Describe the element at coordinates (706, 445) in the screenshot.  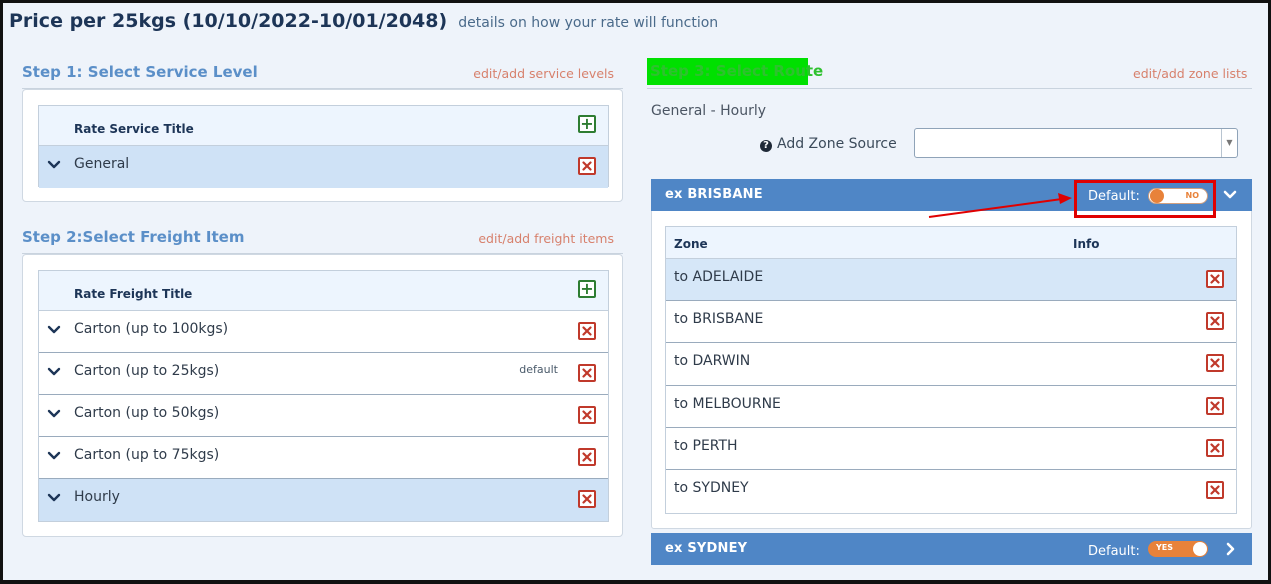
I see `zone-label: to PERTH` at that location.